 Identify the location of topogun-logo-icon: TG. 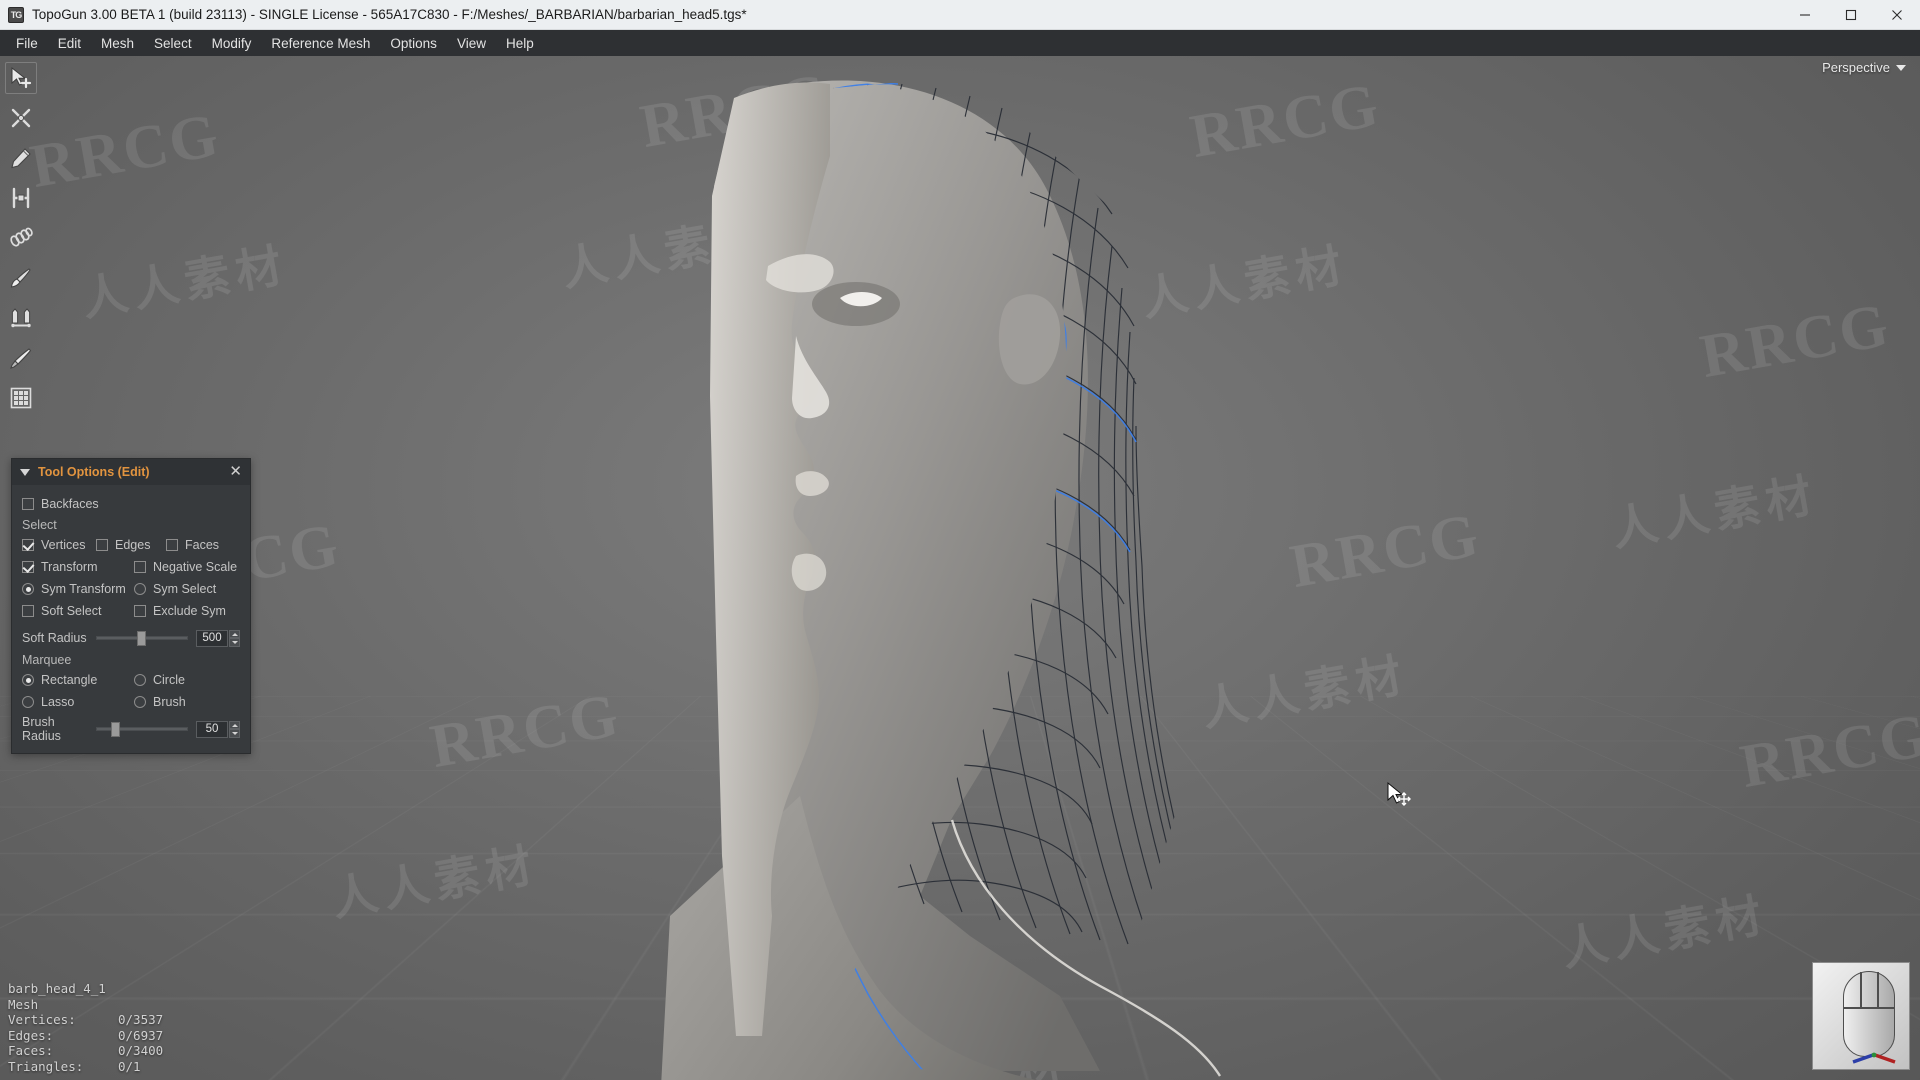
(16, 14).